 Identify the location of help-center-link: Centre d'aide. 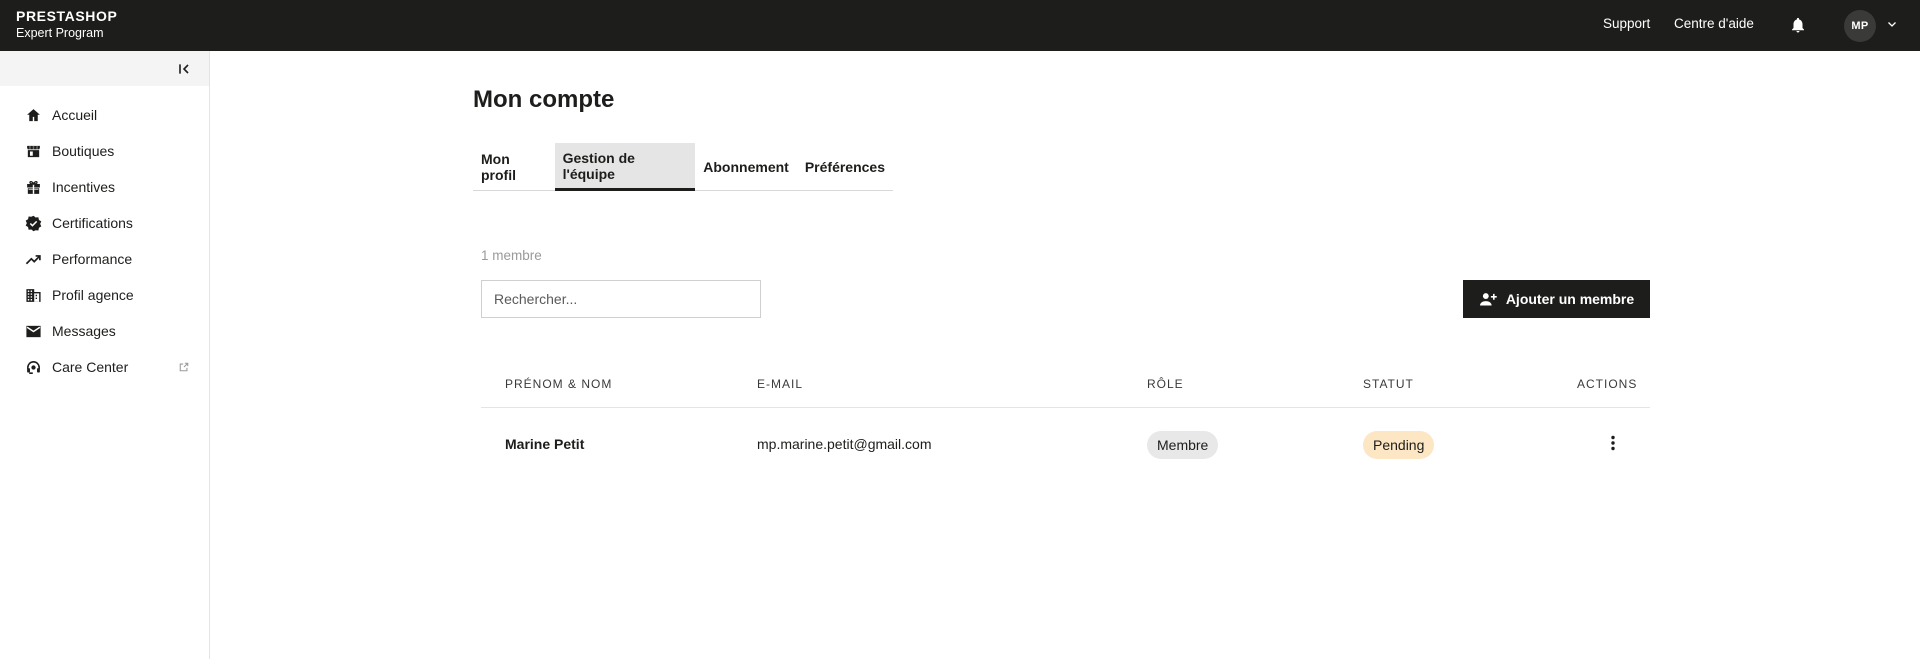
(1714, 23).